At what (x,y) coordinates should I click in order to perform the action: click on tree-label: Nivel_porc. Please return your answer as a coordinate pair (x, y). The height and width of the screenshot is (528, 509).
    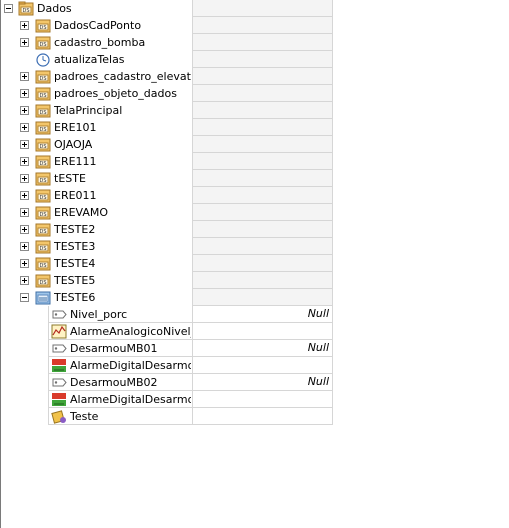
    Looking at the image, I should click on (99, 314).